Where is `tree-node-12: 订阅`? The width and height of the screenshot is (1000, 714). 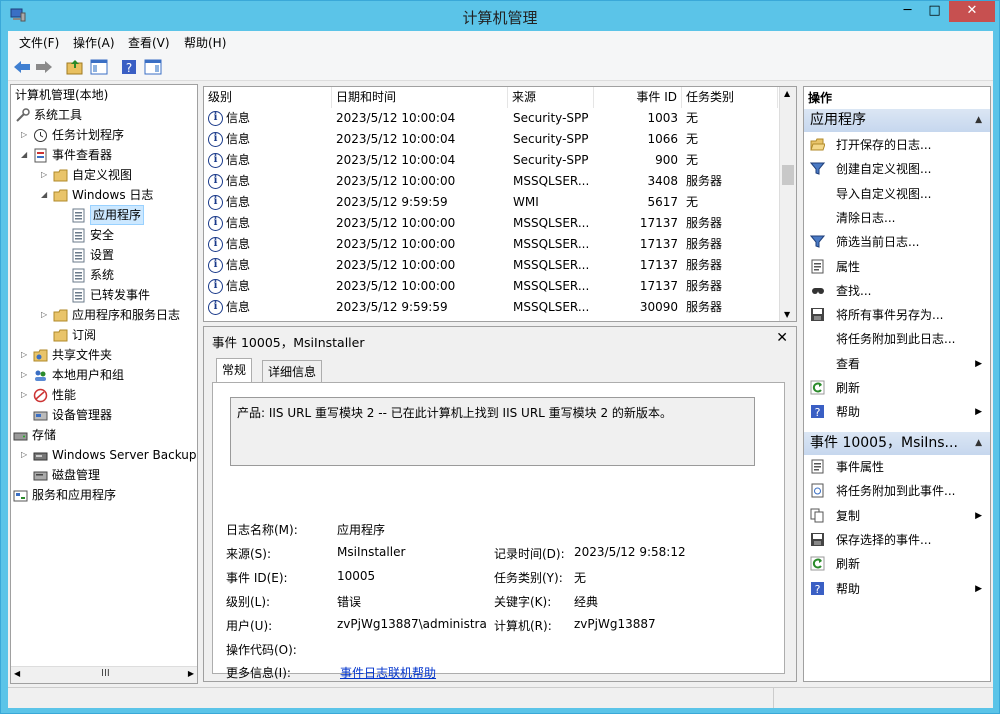 tree-node-12: 订阅 is located at coordinates (104, 335).